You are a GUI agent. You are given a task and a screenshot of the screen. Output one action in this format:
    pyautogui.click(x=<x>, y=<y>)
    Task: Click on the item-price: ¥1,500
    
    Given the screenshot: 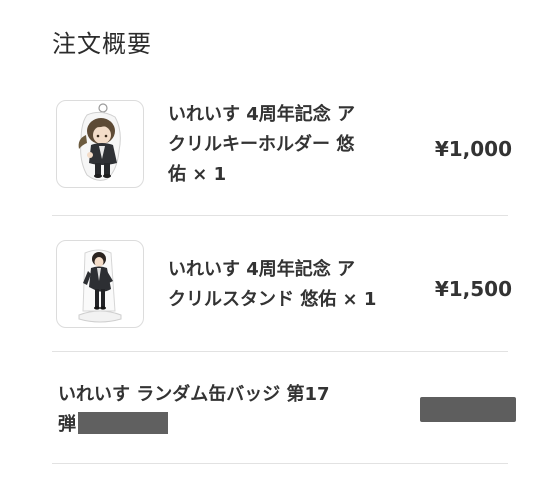 What is the action you would take?
    pyautogui.click(x=473, y=289)
    